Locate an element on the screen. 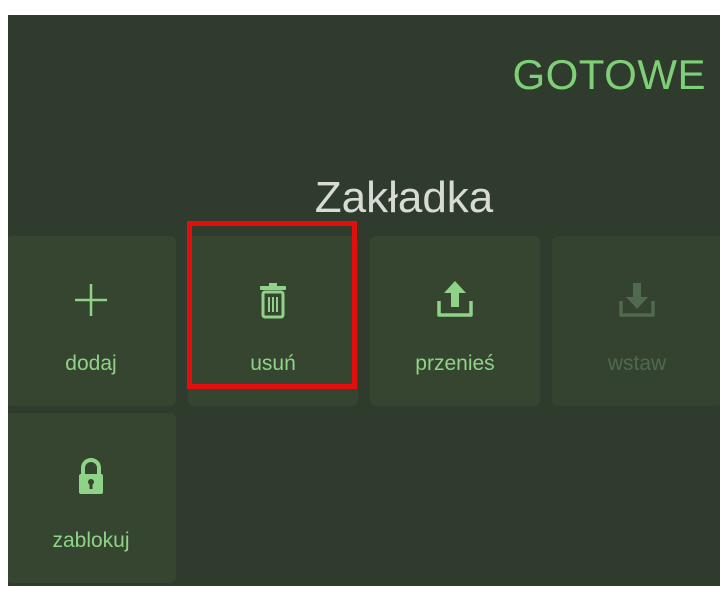  lock-label: zablokuj is located at coordinates (91, 540).